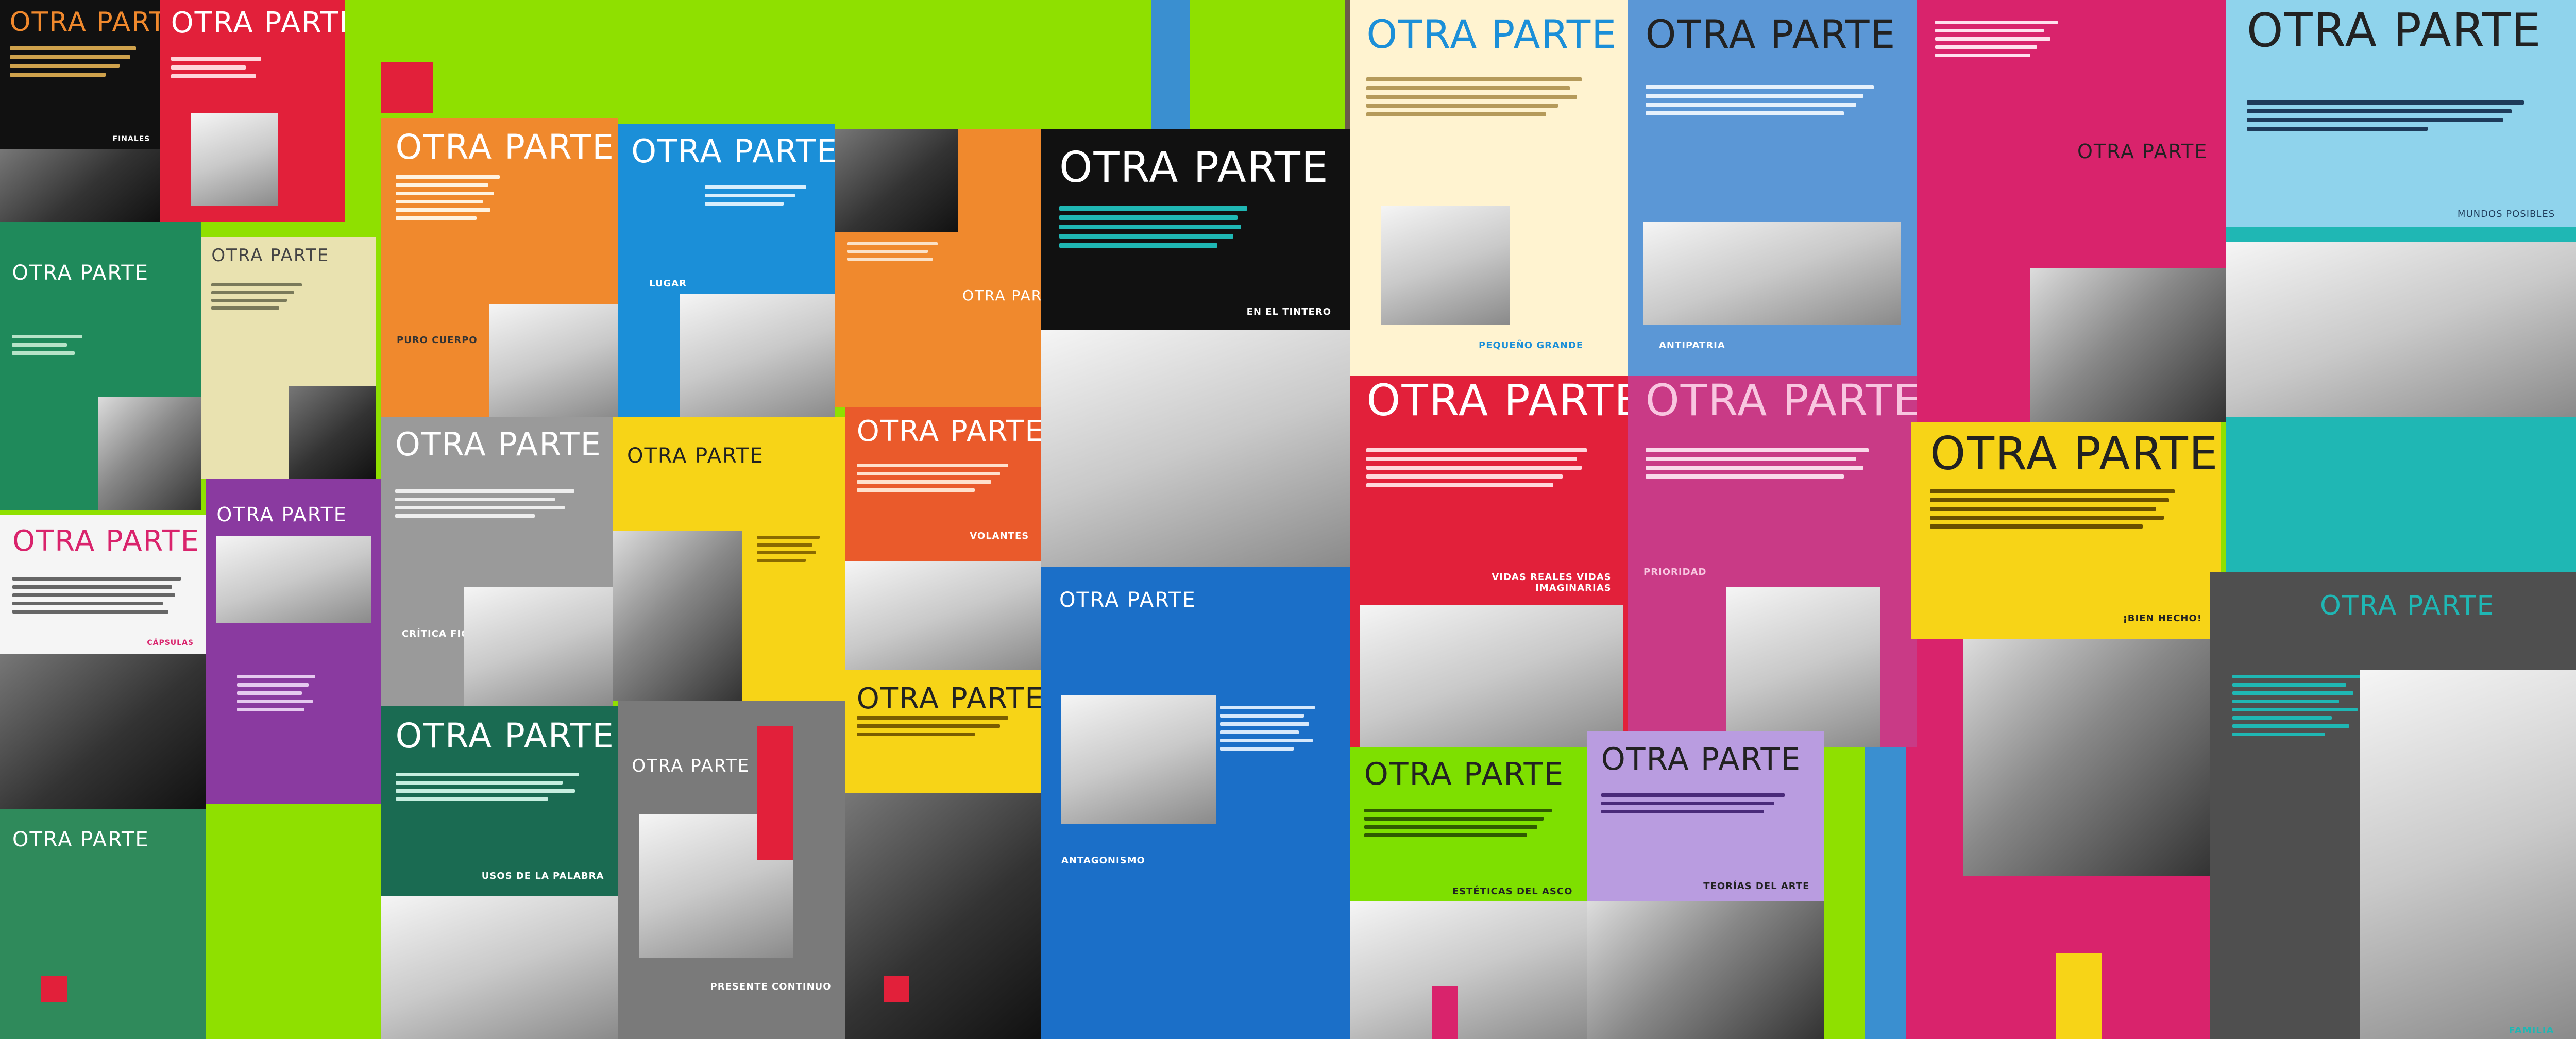 The height and width of the screenshot is (1039, 2576). I want to click on magazine-cover: OTRA PARTE EN EL TINTERO, so click(1195, 348).